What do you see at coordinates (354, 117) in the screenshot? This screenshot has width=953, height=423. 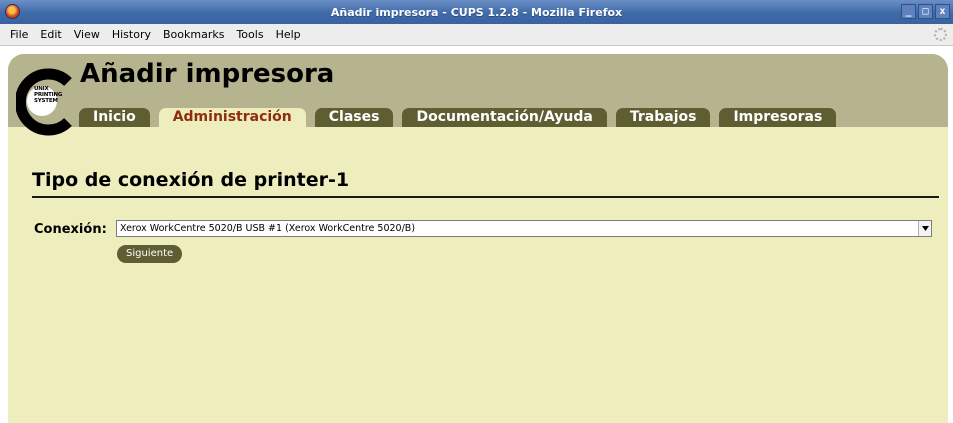 I see `tab-clases: Clases` at bounding box center [354, 117].